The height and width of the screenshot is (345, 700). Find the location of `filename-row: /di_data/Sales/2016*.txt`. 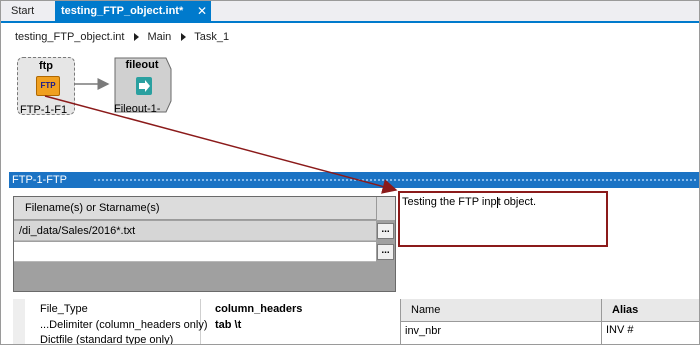

filename-row: /di_data/Sales/2016*.txt is located at coordinates (195, 231).